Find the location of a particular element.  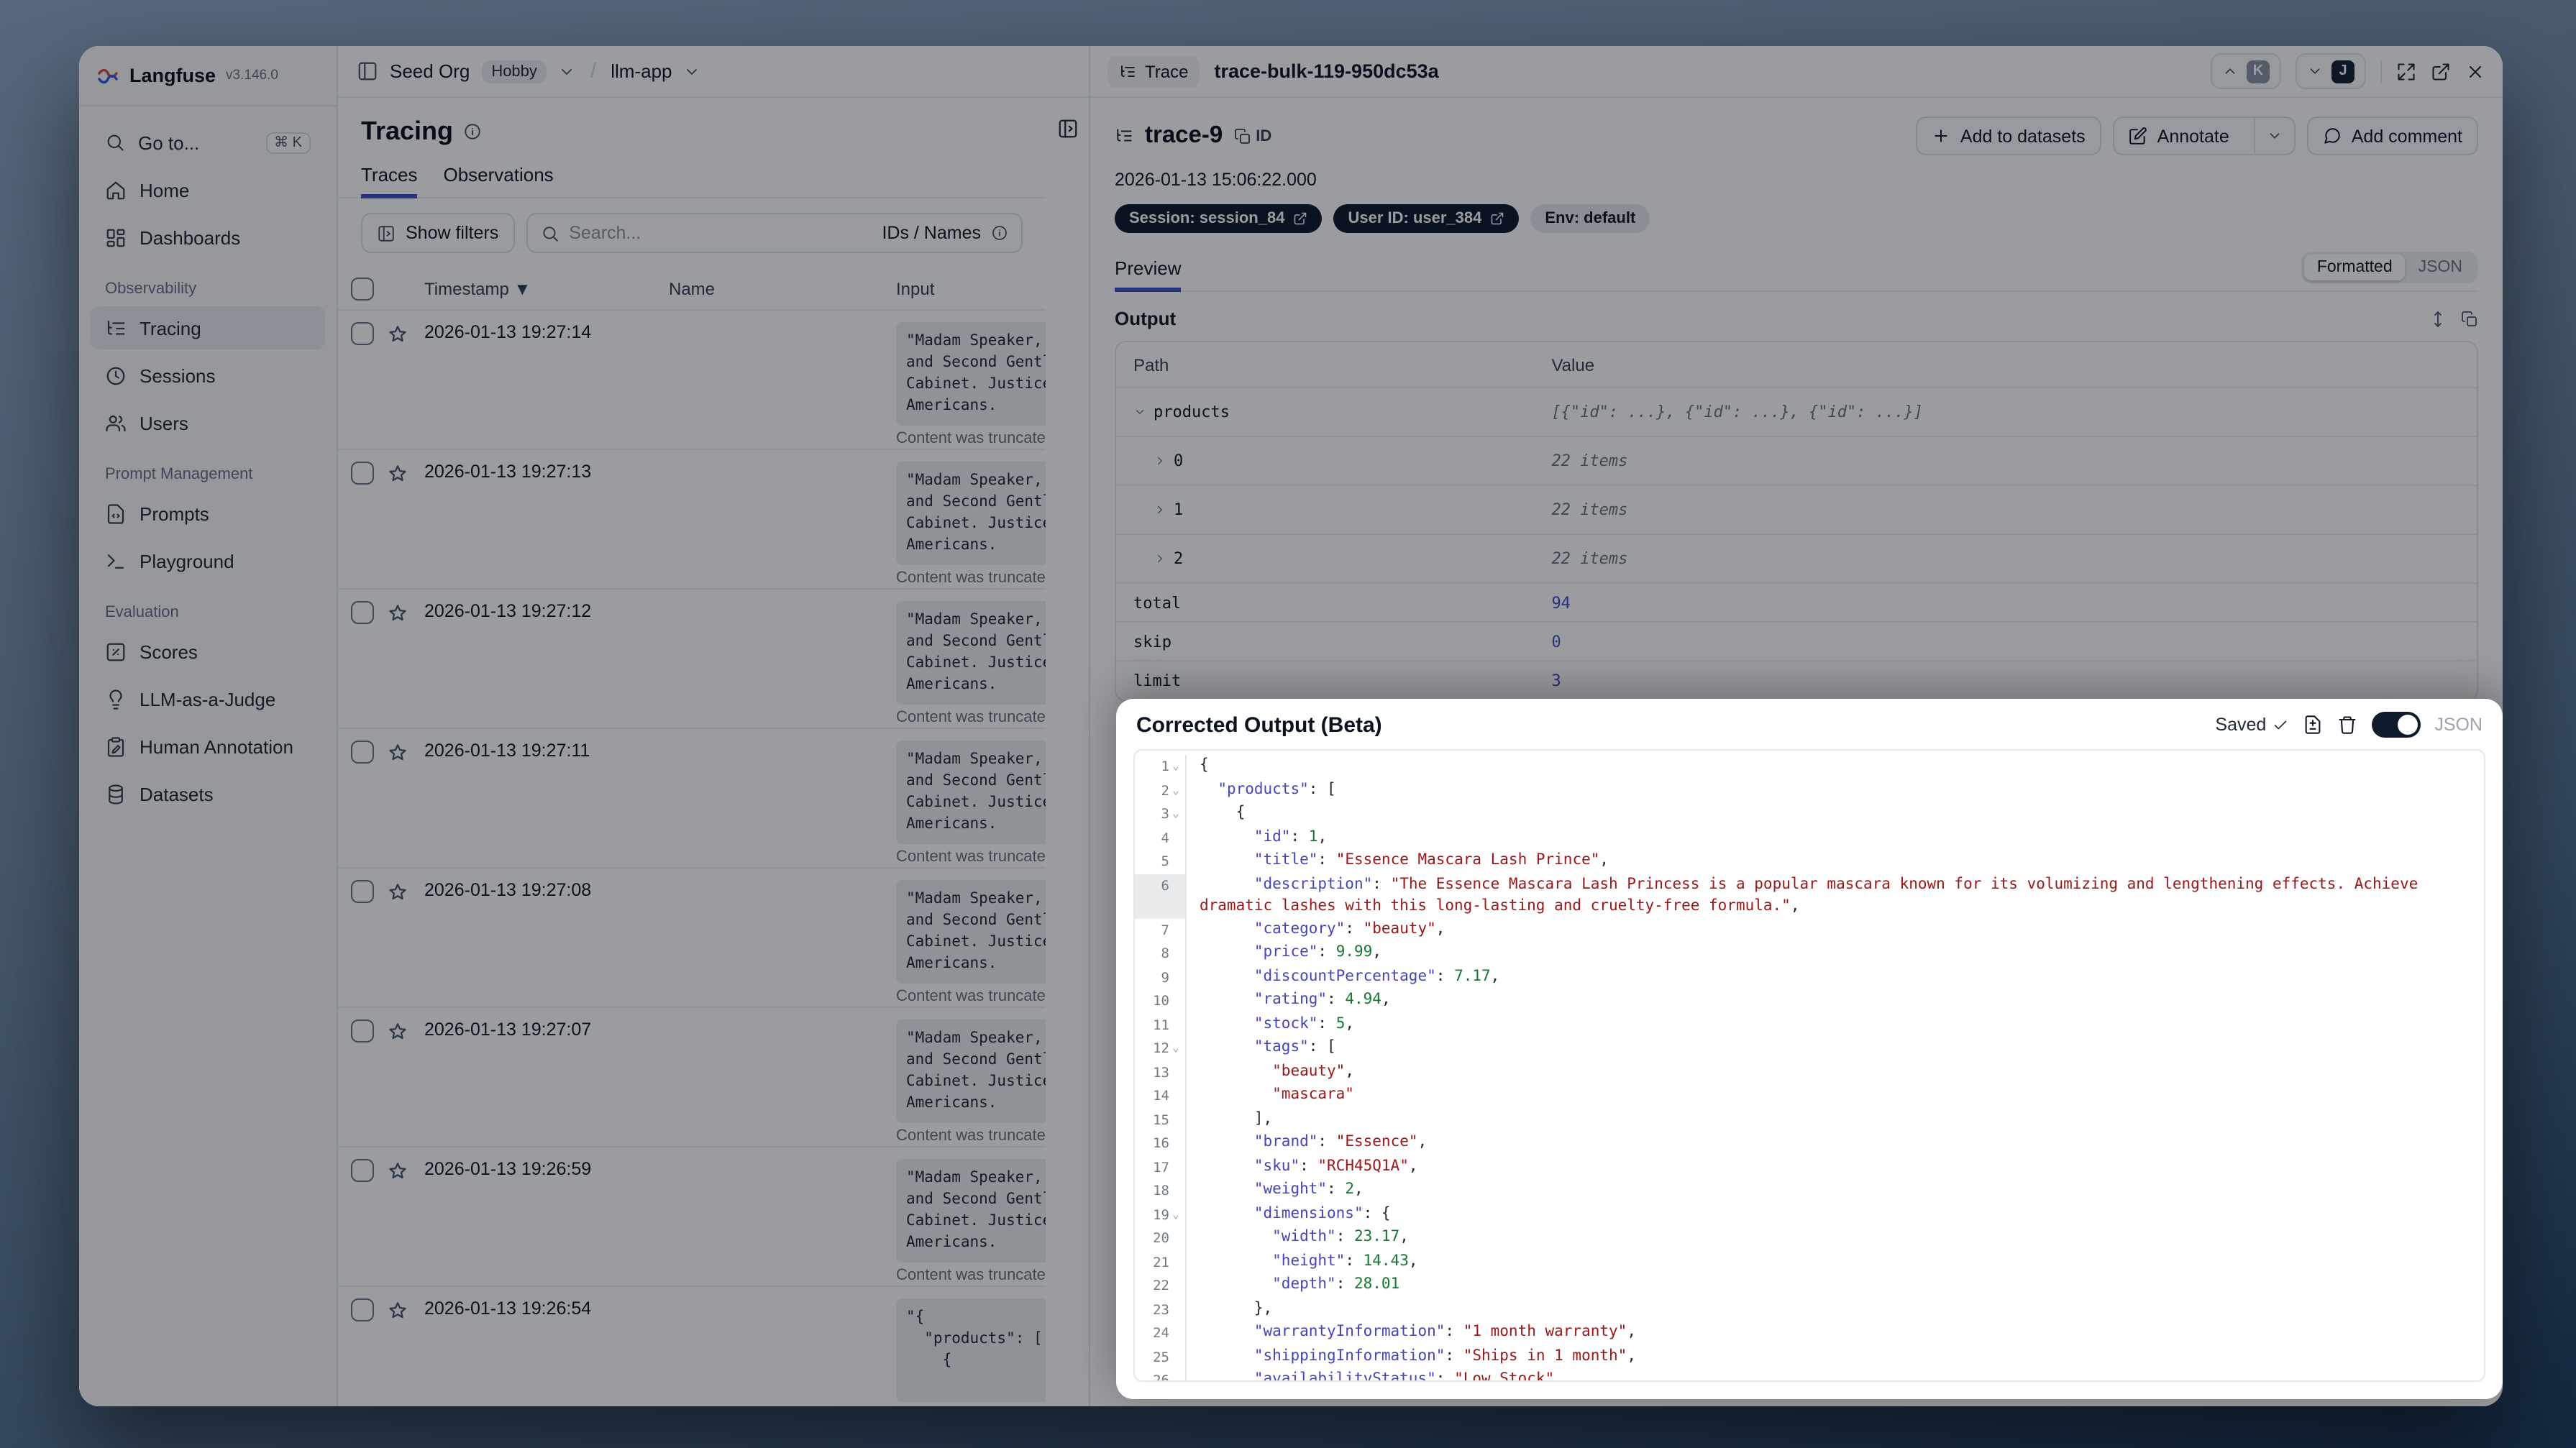

line-number: 18 is located at coordinates (1161, 1191).